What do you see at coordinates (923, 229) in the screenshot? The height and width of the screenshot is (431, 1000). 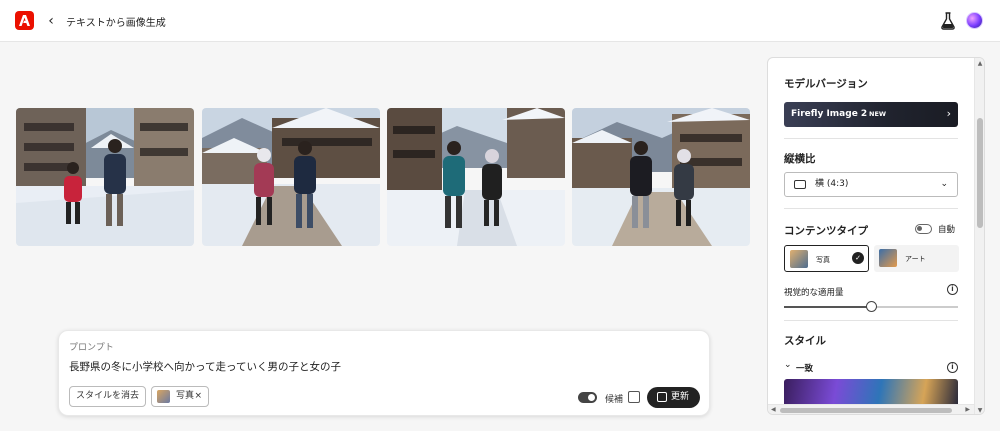 I see `auto-toggle` at bounding box center [923, 229].